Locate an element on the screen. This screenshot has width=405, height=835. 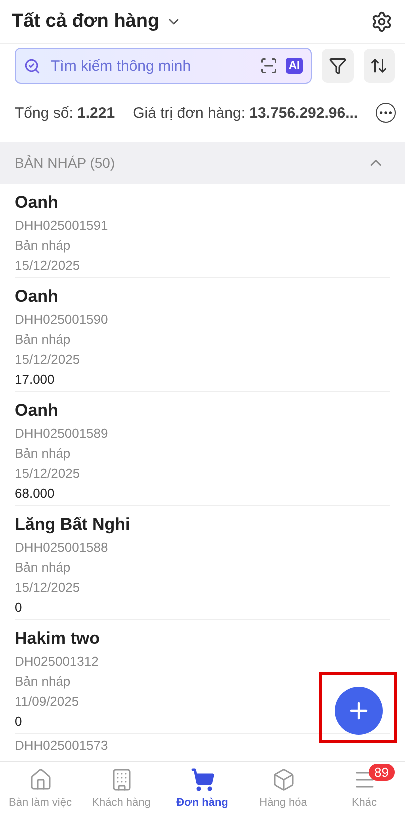
more-button is located at coordinates (386, 113).